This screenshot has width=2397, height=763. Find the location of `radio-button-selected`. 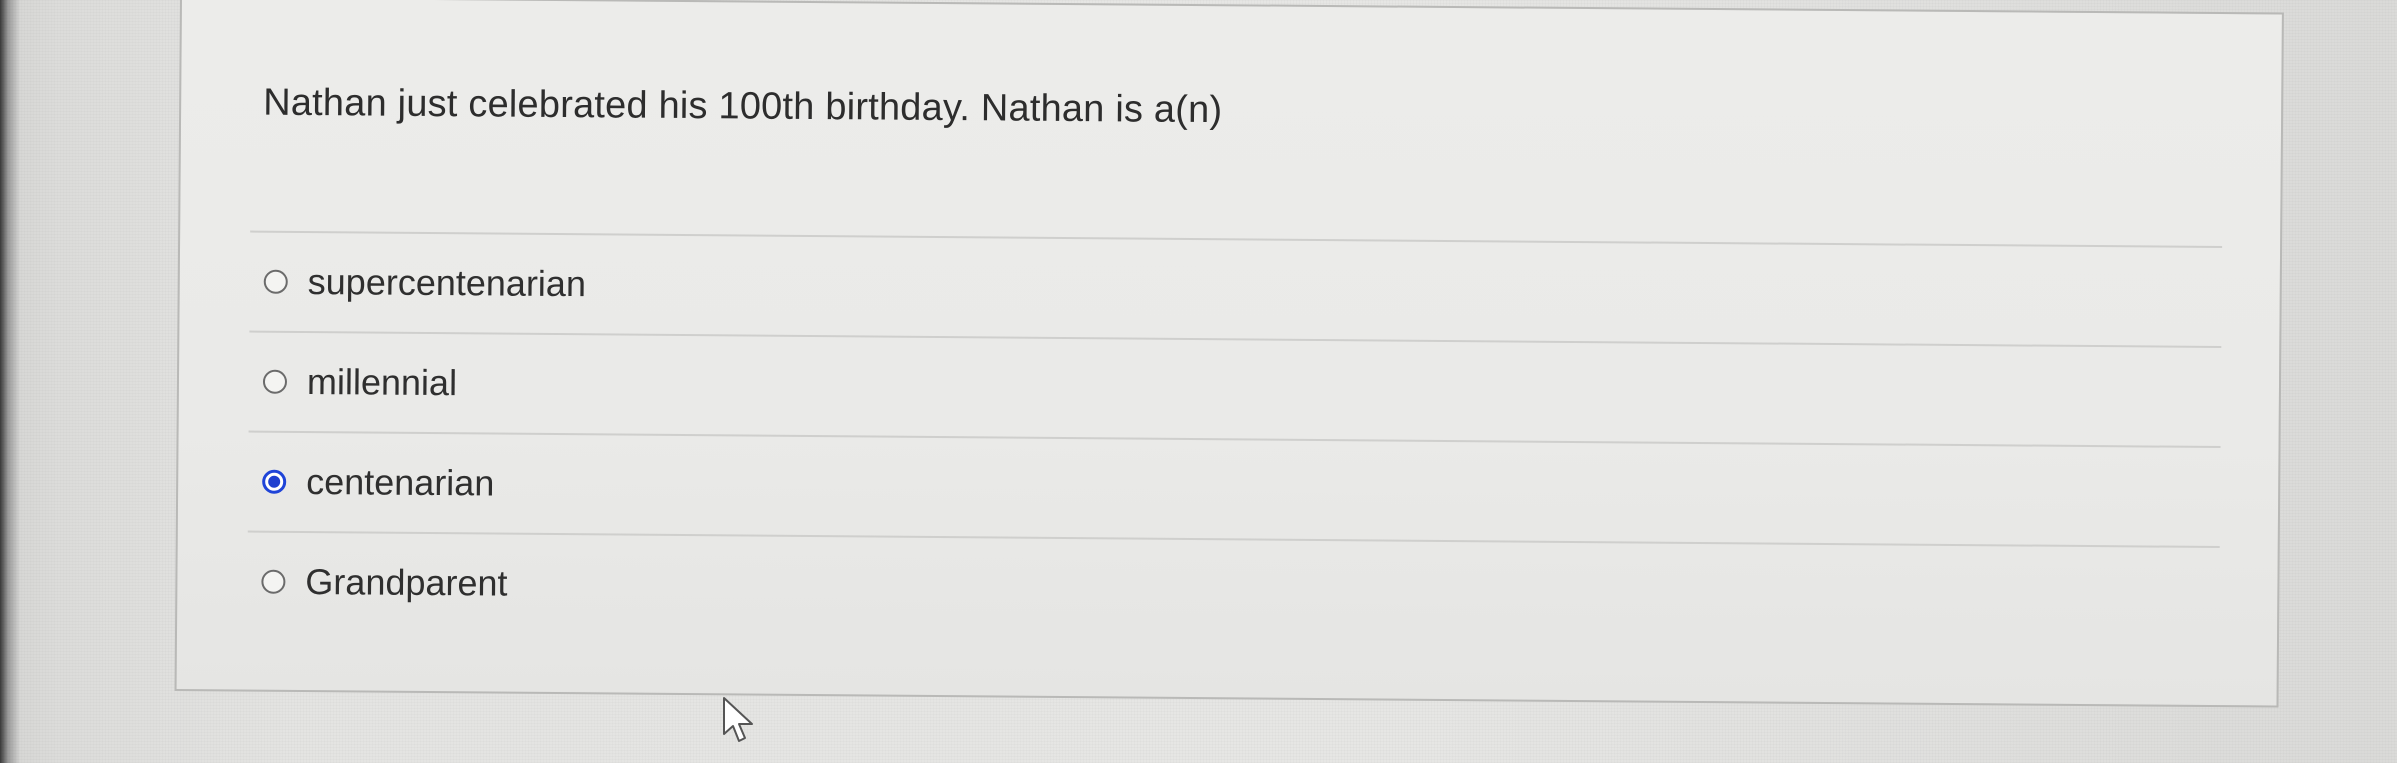

radio-button-selected is located at coordinates (274, 481).